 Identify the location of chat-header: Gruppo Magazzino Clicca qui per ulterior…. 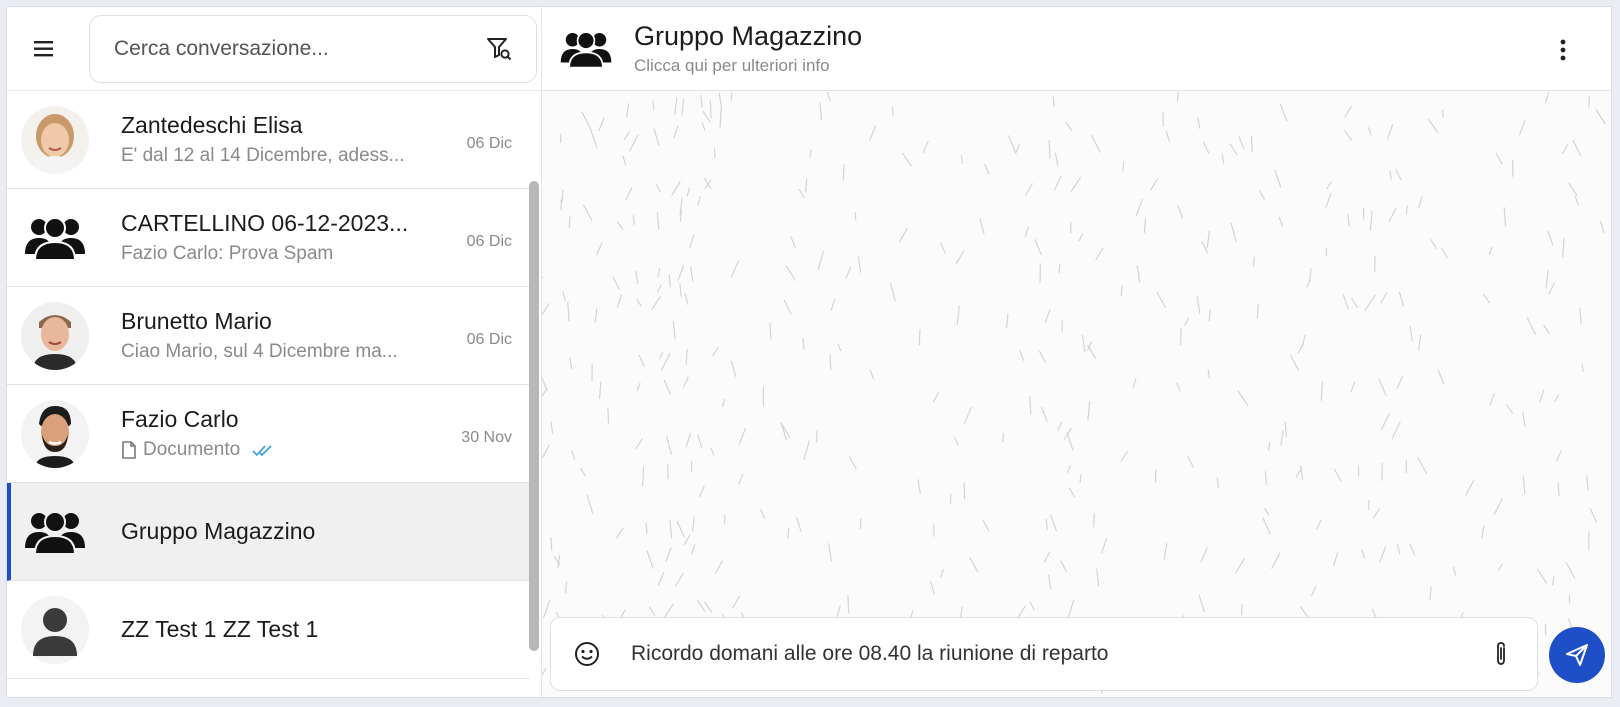
(1076, 49).